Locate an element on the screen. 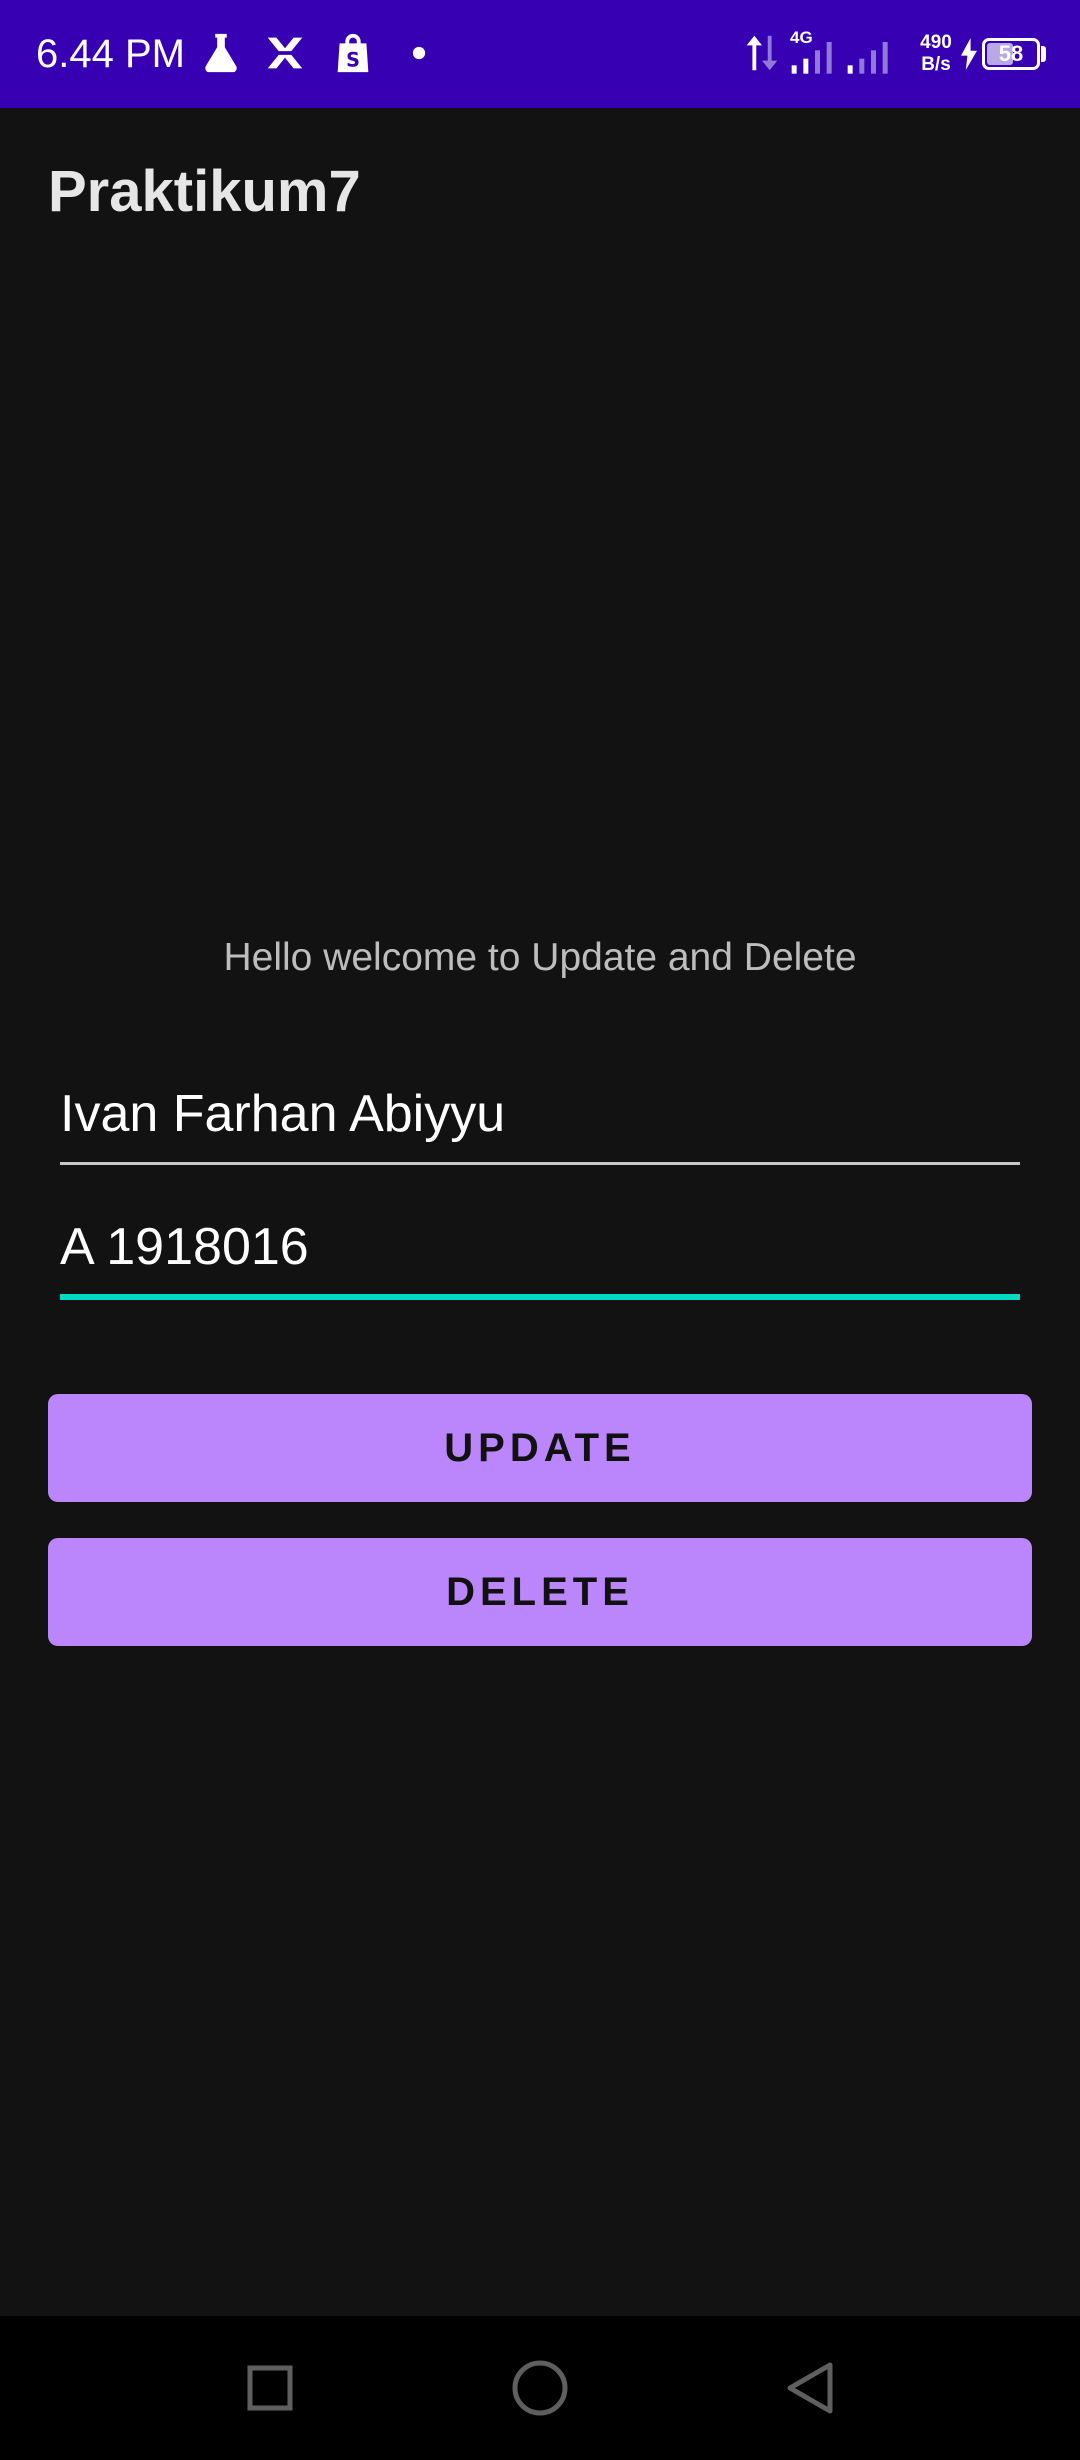  battery-level: 58 is located at coordinates (1011, 53).